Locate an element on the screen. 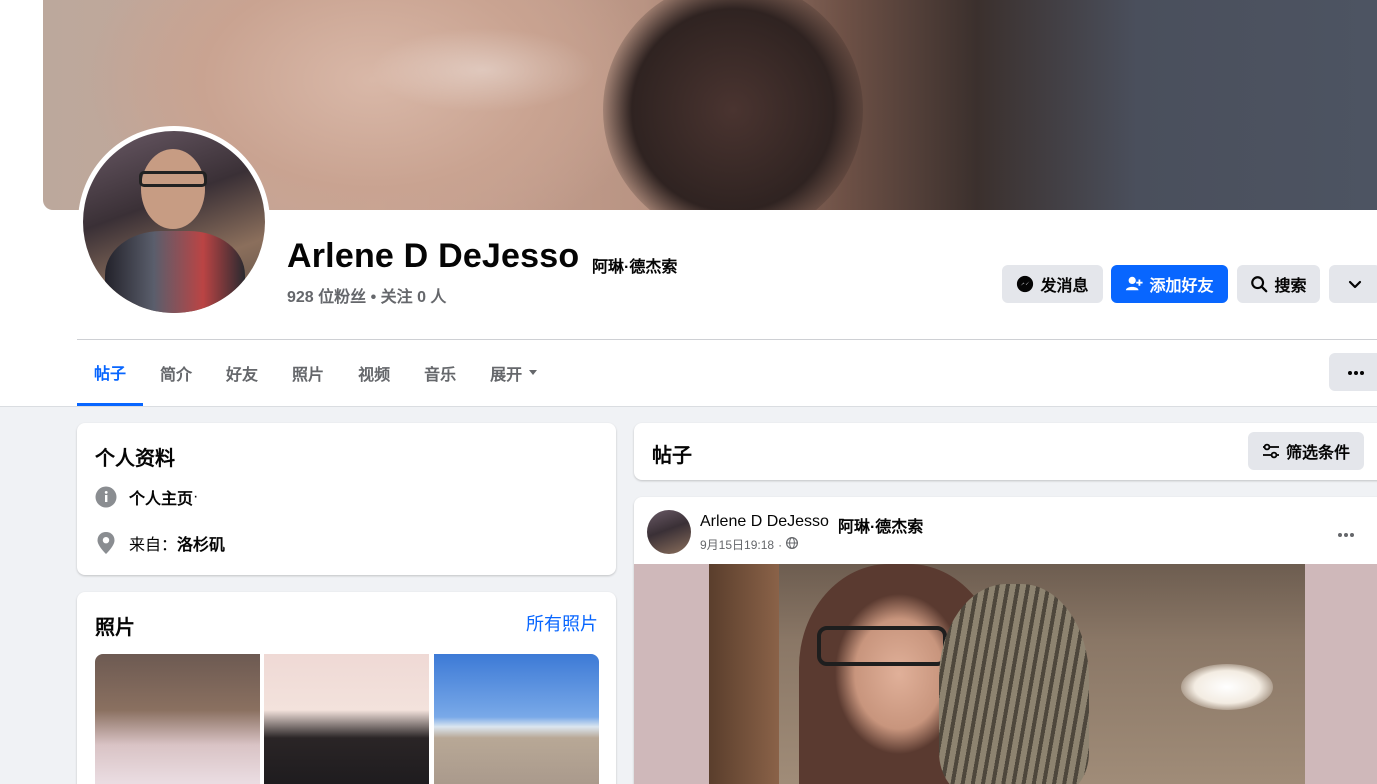 The image size is (1377, 784). more-options-button is located at coordinates (1353, 284).